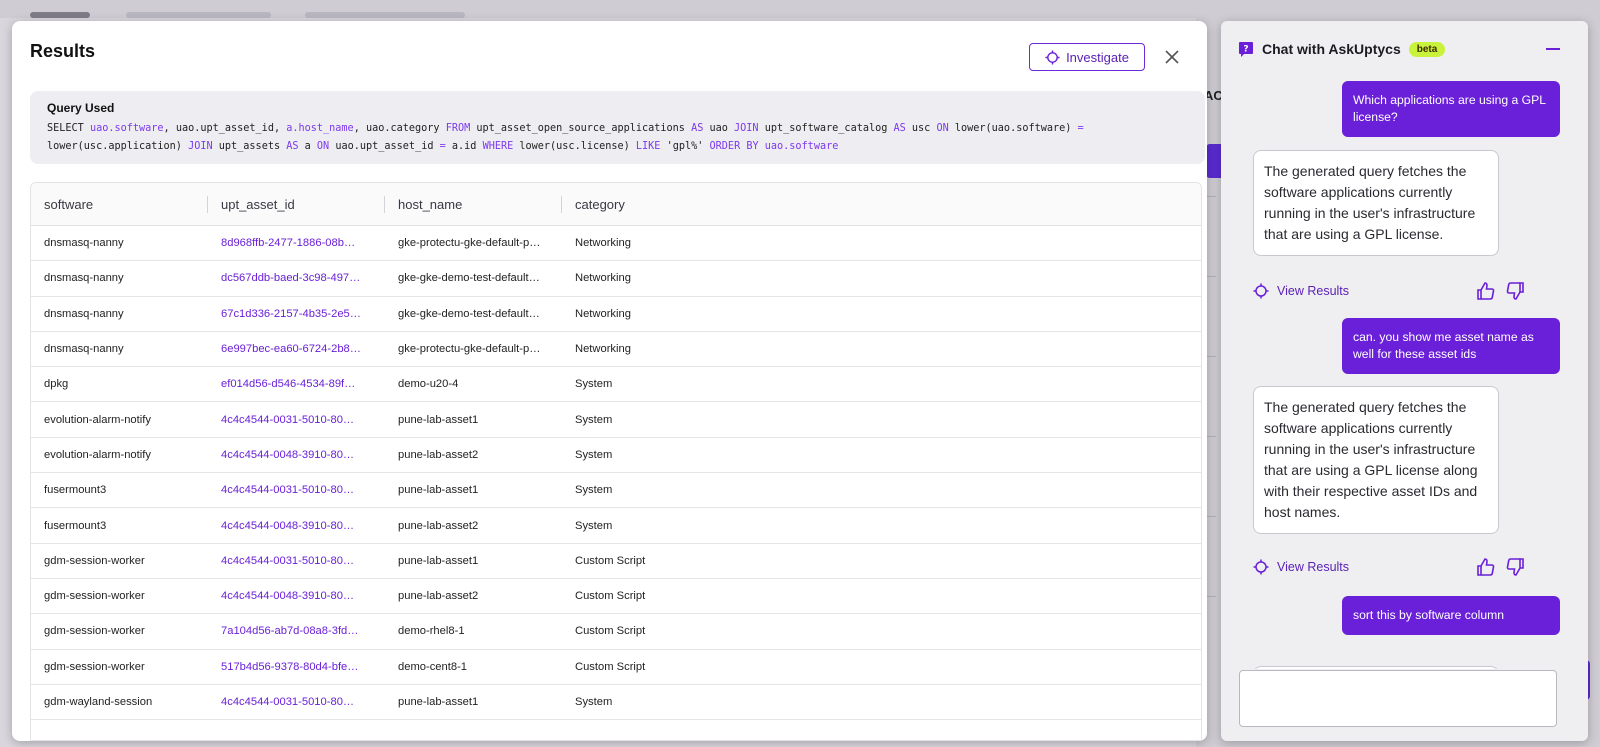 The image size is (1600, 747). What do you see at coordinates (1500, 291) in the screenshot?
I see `feedback-buttons` at bounding box center [1500, 291].